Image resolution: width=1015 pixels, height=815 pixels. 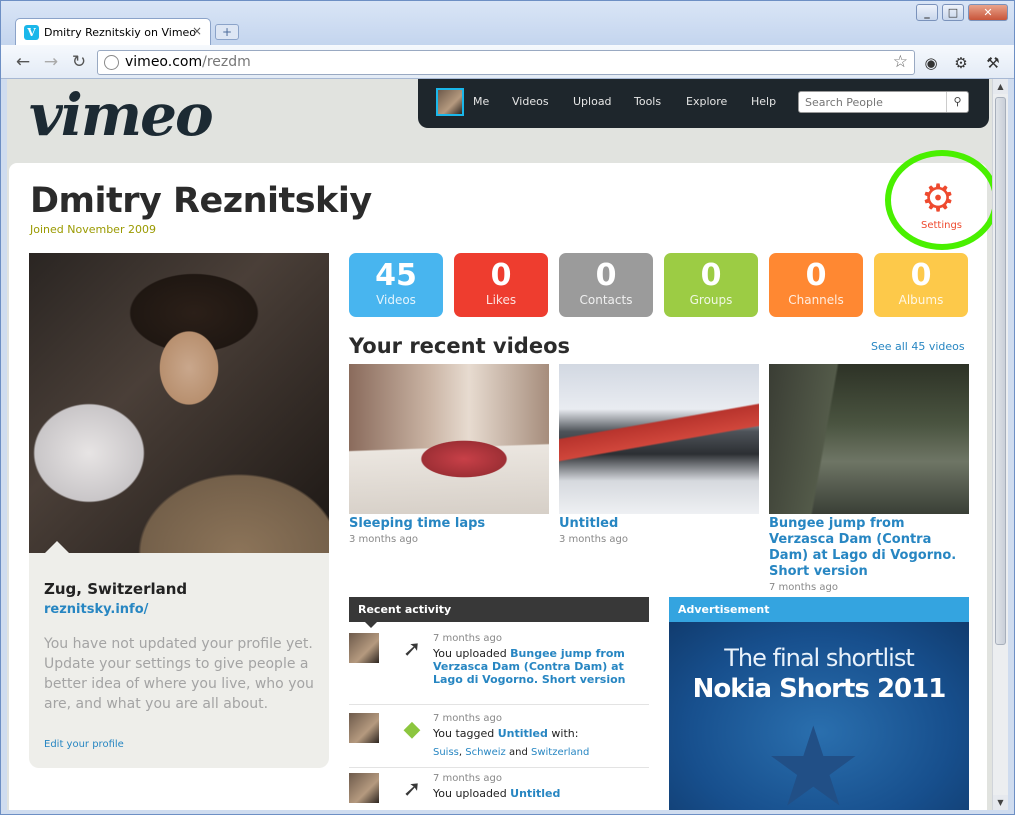 What do you see at coordinates (918, 346) in the screenshot?
I see `see-all-videos-link: See all 45 videos` at bounding box center [918, 346].